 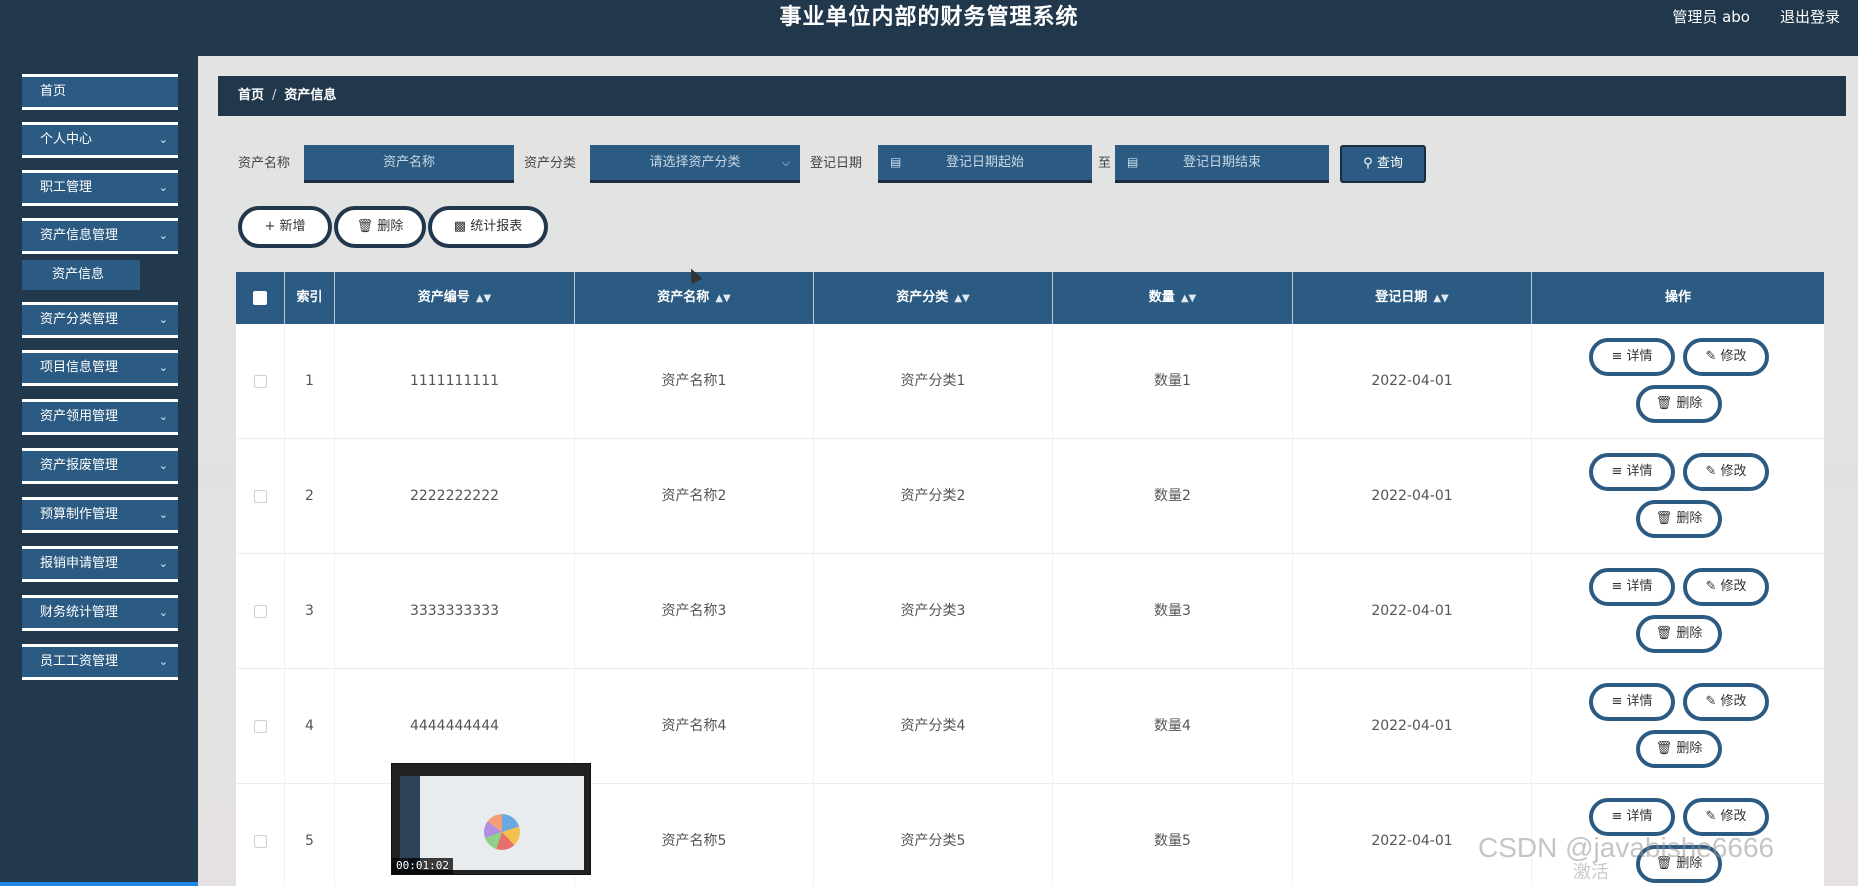 I want to click on sidebar-item: 报销申请管理 ⌄, so click(x=100, y=564).